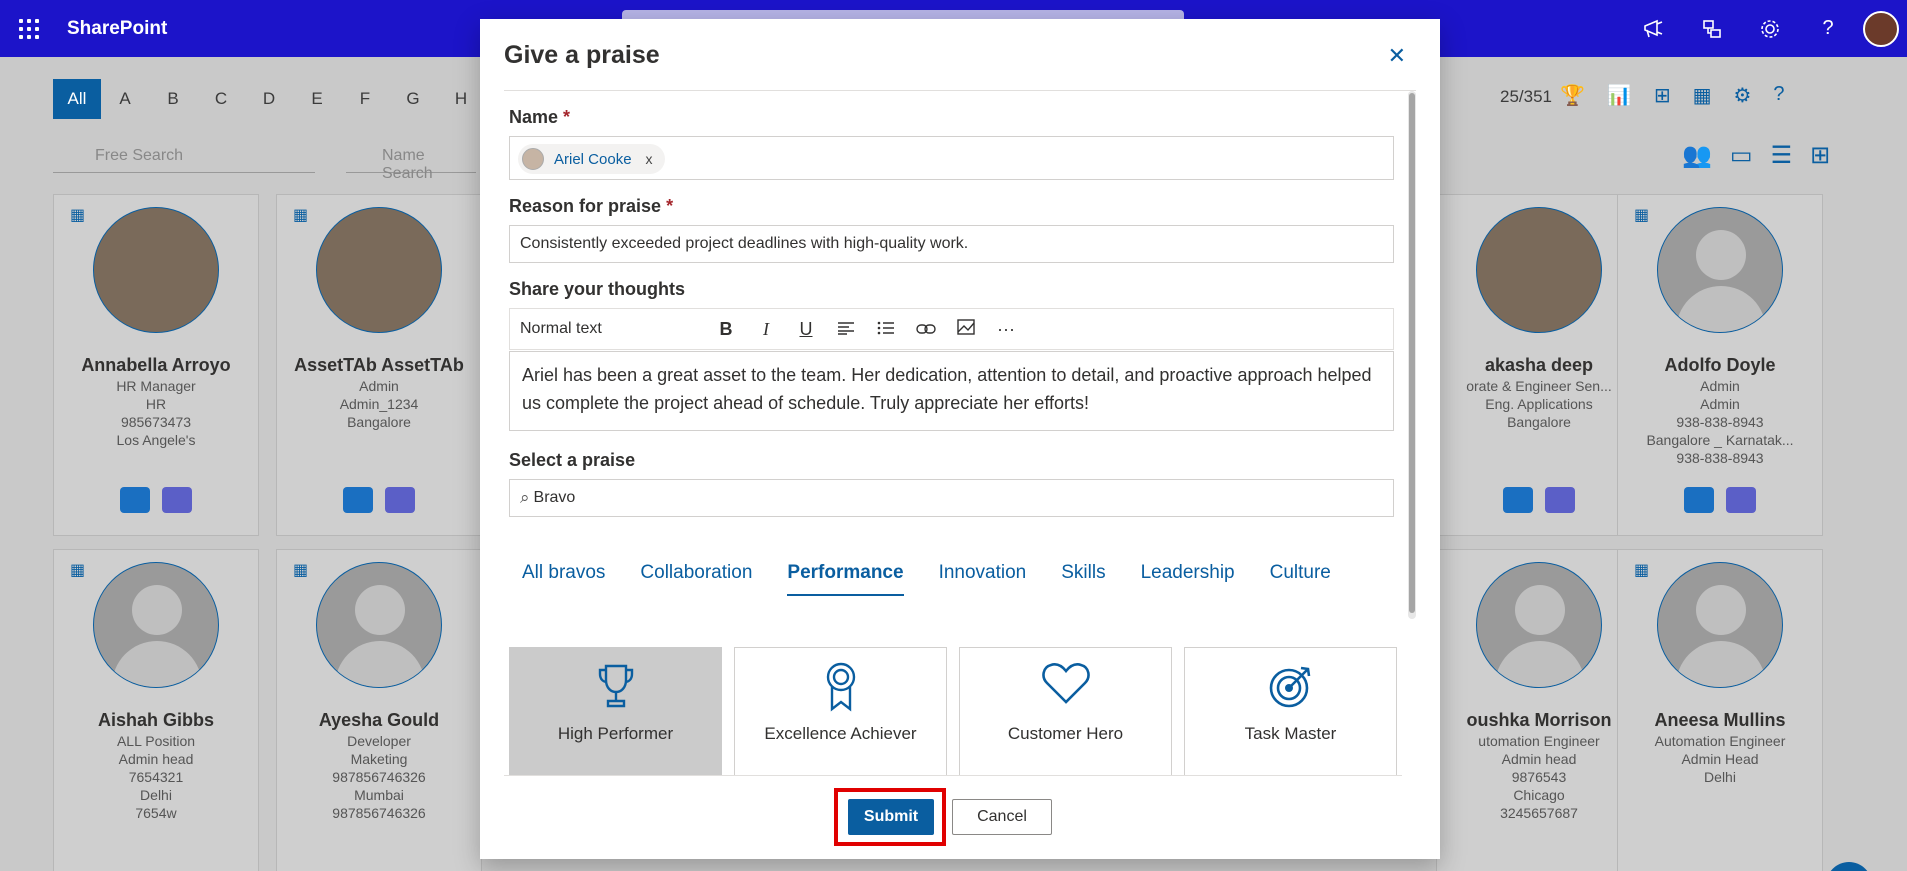 This screenshot has width=1907, height=871. What do you see at coordinates (461, 99) in the screenshot?
I see `letter-h: H` at bounding box center [461, 99].